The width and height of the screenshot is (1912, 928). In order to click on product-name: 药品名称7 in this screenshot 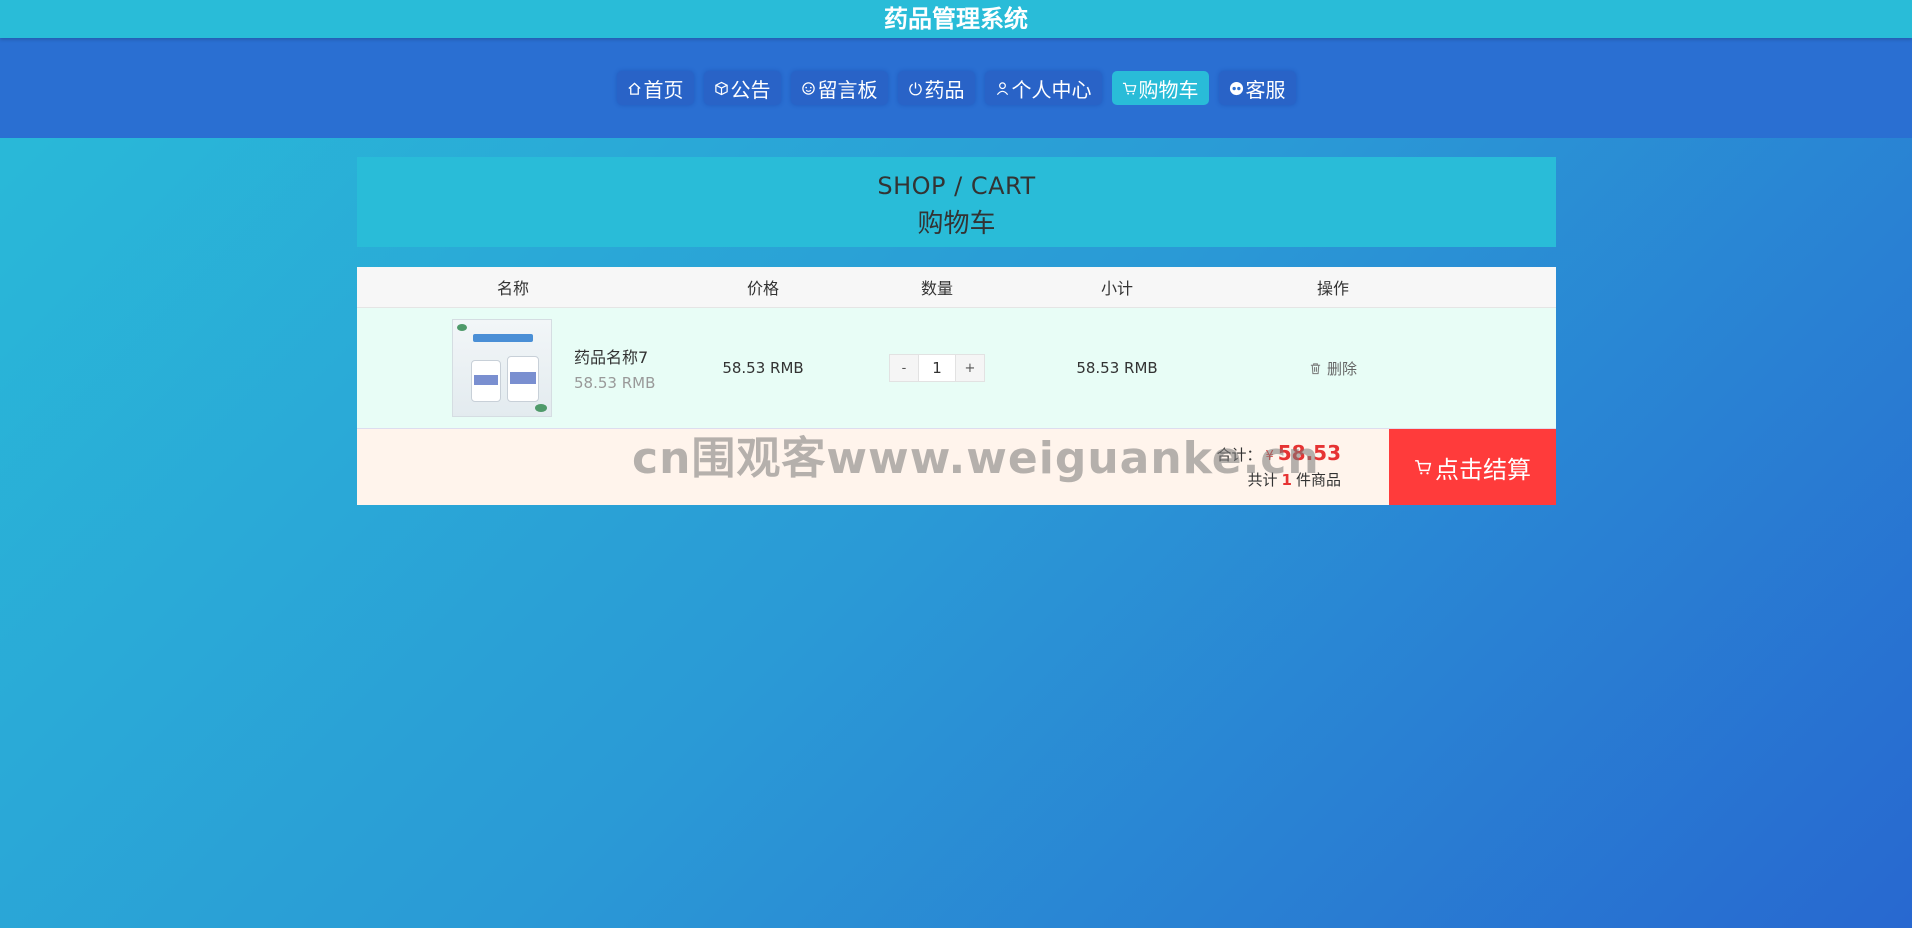, I will do `click(614, 356)`.